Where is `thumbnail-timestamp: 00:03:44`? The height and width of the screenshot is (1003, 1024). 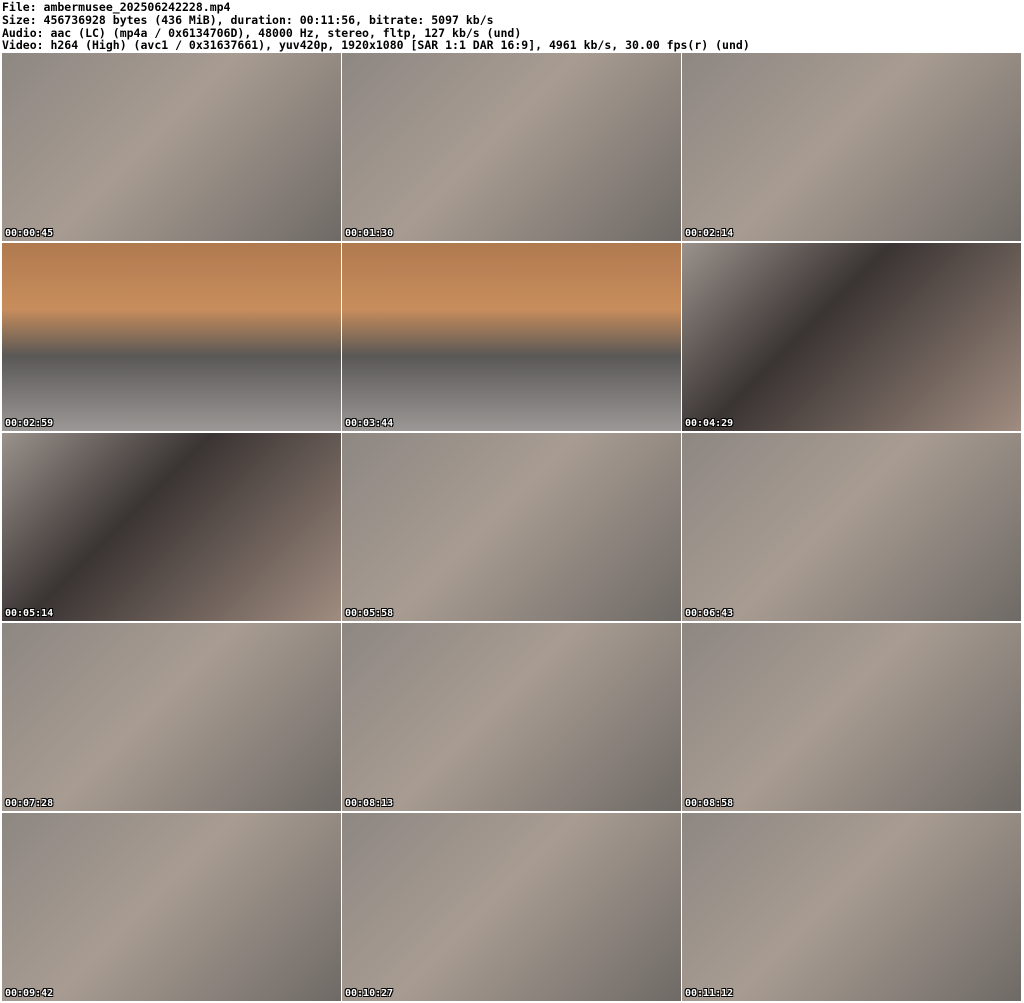 thumbnail-timestamp: 00:03:44 is located at coordinates (369, 423).